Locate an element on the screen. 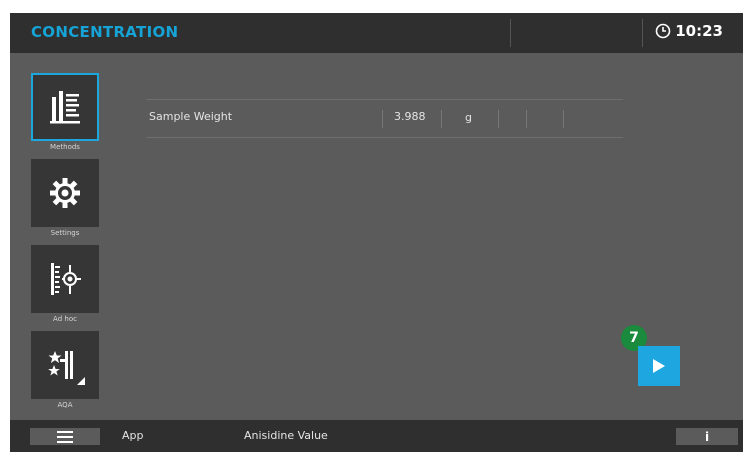  sidebar-item-ad-hoc is located at coordinates (65, 279).